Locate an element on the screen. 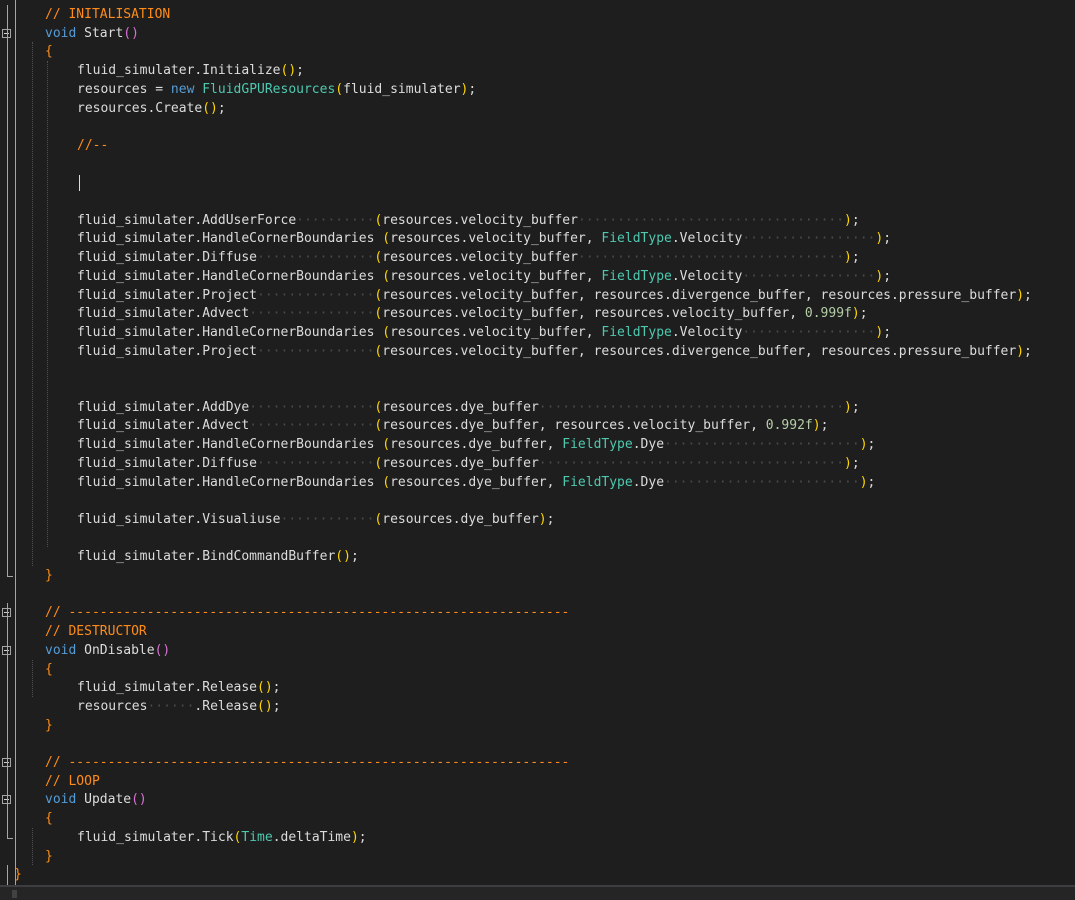 The width and height of the screenshot is (1075, 900). code-line: // INITALISATION is located at coordinates (107, 14).